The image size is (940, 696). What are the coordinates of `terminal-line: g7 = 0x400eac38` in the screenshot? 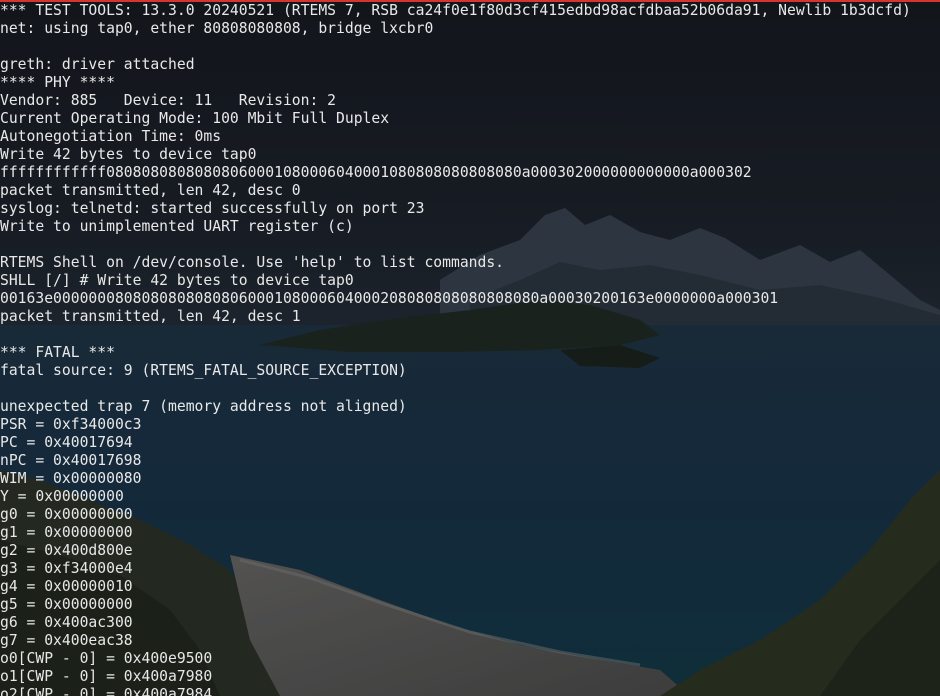 It's located at (66, 640).